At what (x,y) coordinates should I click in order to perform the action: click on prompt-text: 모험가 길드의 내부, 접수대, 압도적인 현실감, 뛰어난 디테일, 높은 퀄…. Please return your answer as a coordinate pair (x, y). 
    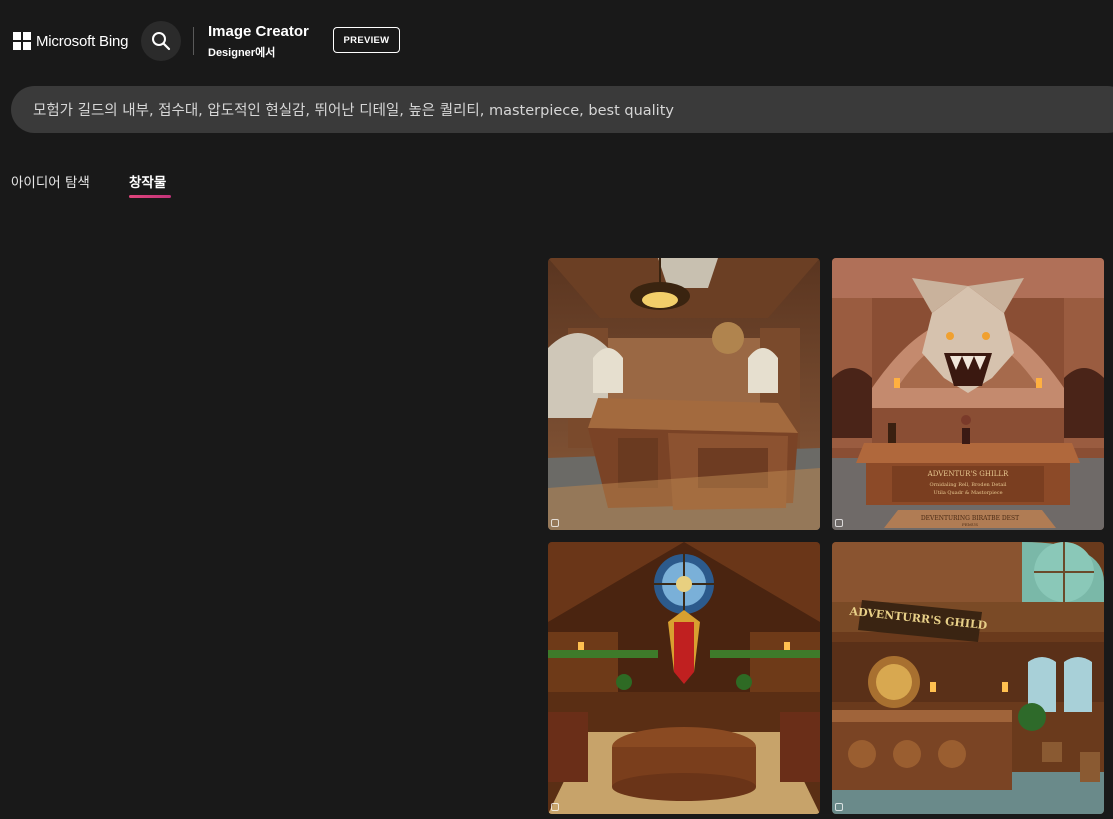
    Looking at the image, I should click on (353, 111).